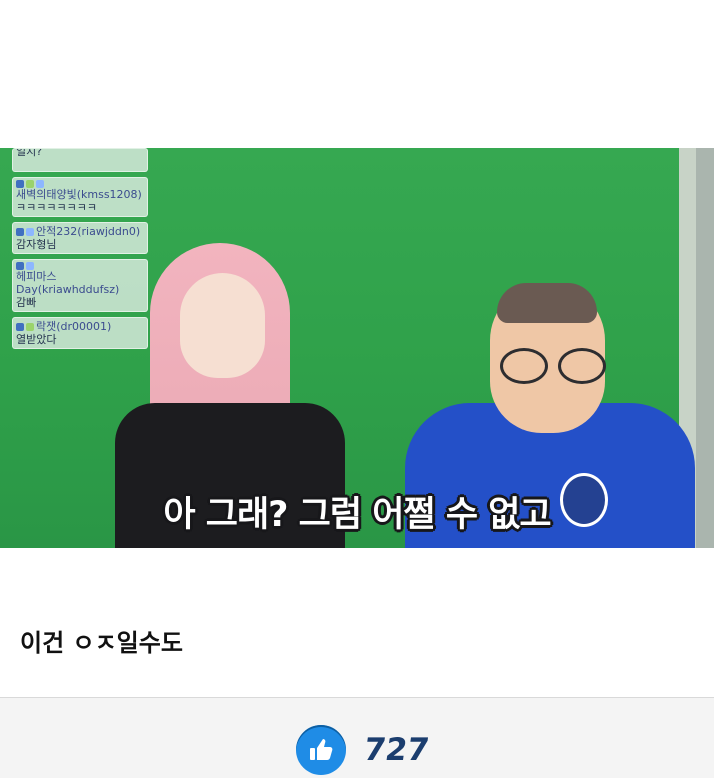 The image size is (714, 778). I want to click on streamer-face, so click(222, 325).